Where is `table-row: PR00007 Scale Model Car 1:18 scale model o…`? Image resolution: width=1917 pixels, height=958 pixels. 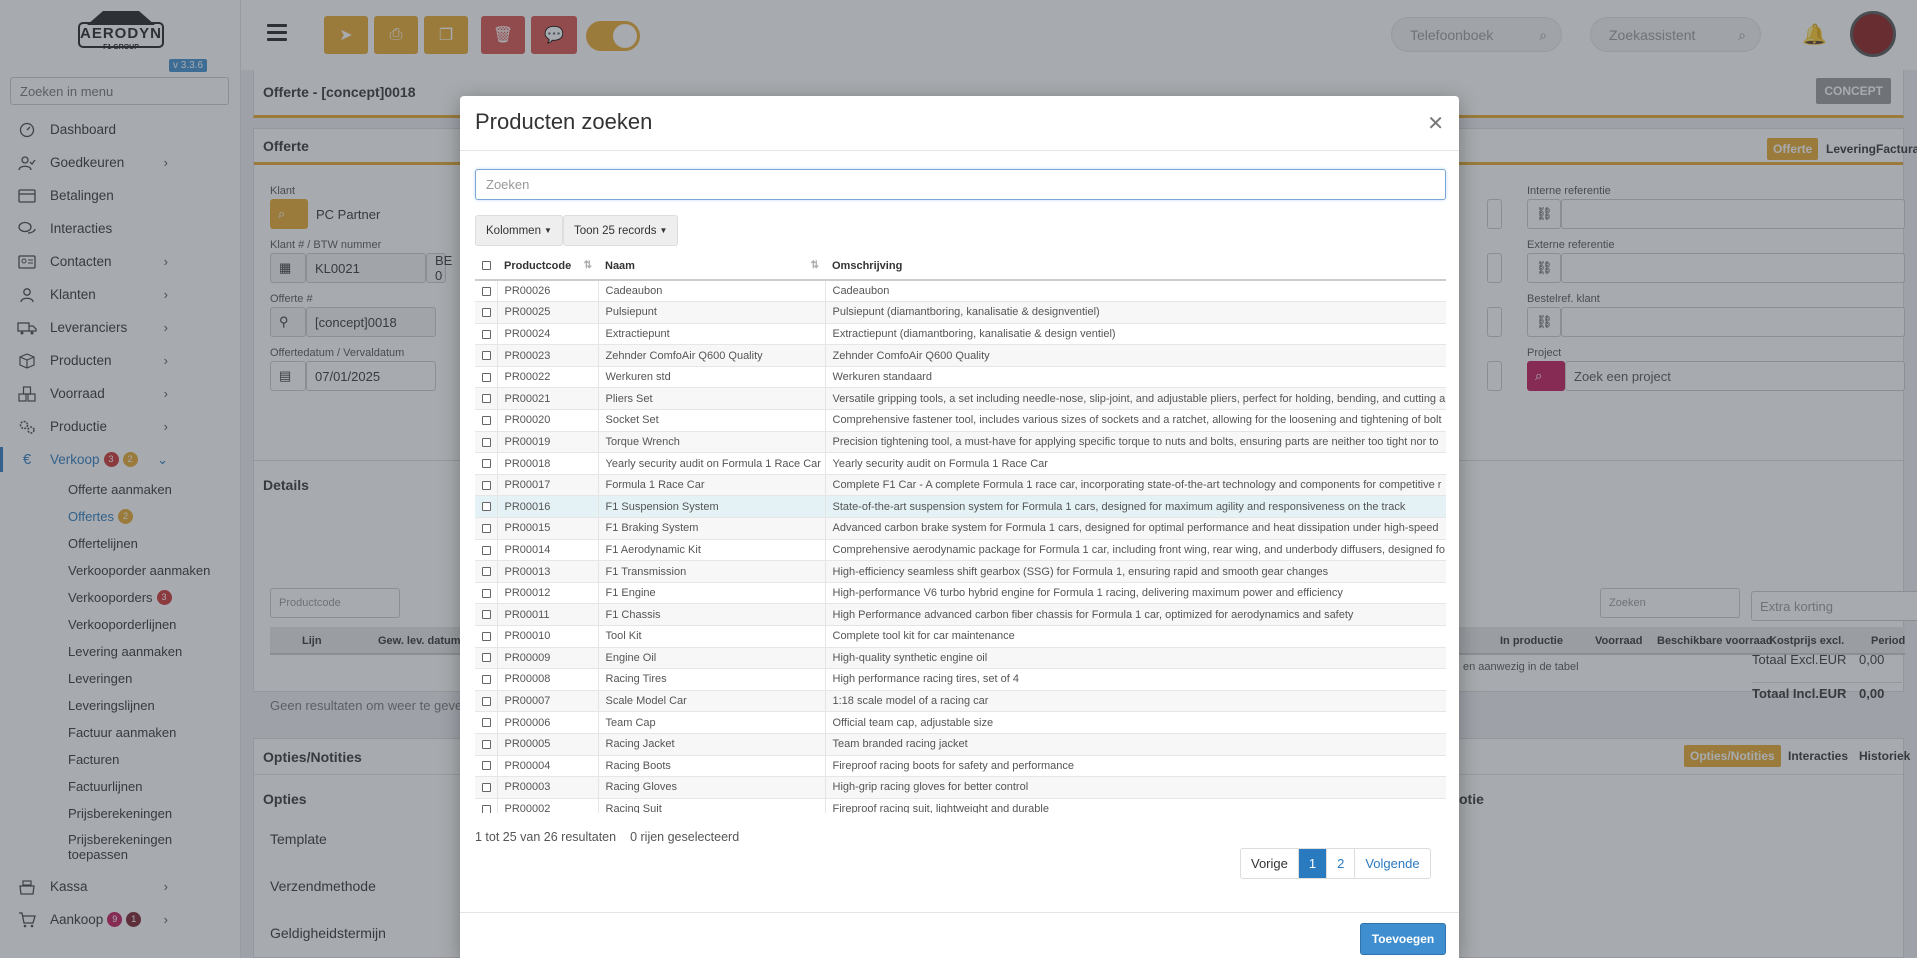
table-row: PR00007 Scale Model Car 1:18 scale model o… is located at coordinates (960, 701).